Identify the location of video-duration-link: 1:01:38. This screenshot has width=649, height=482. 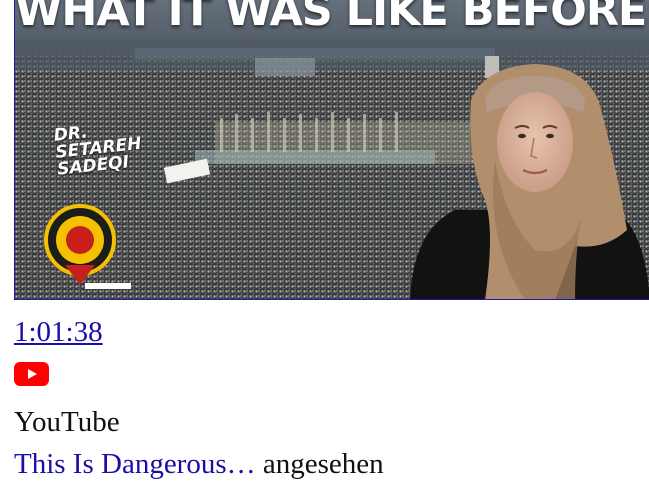
(58, 332).